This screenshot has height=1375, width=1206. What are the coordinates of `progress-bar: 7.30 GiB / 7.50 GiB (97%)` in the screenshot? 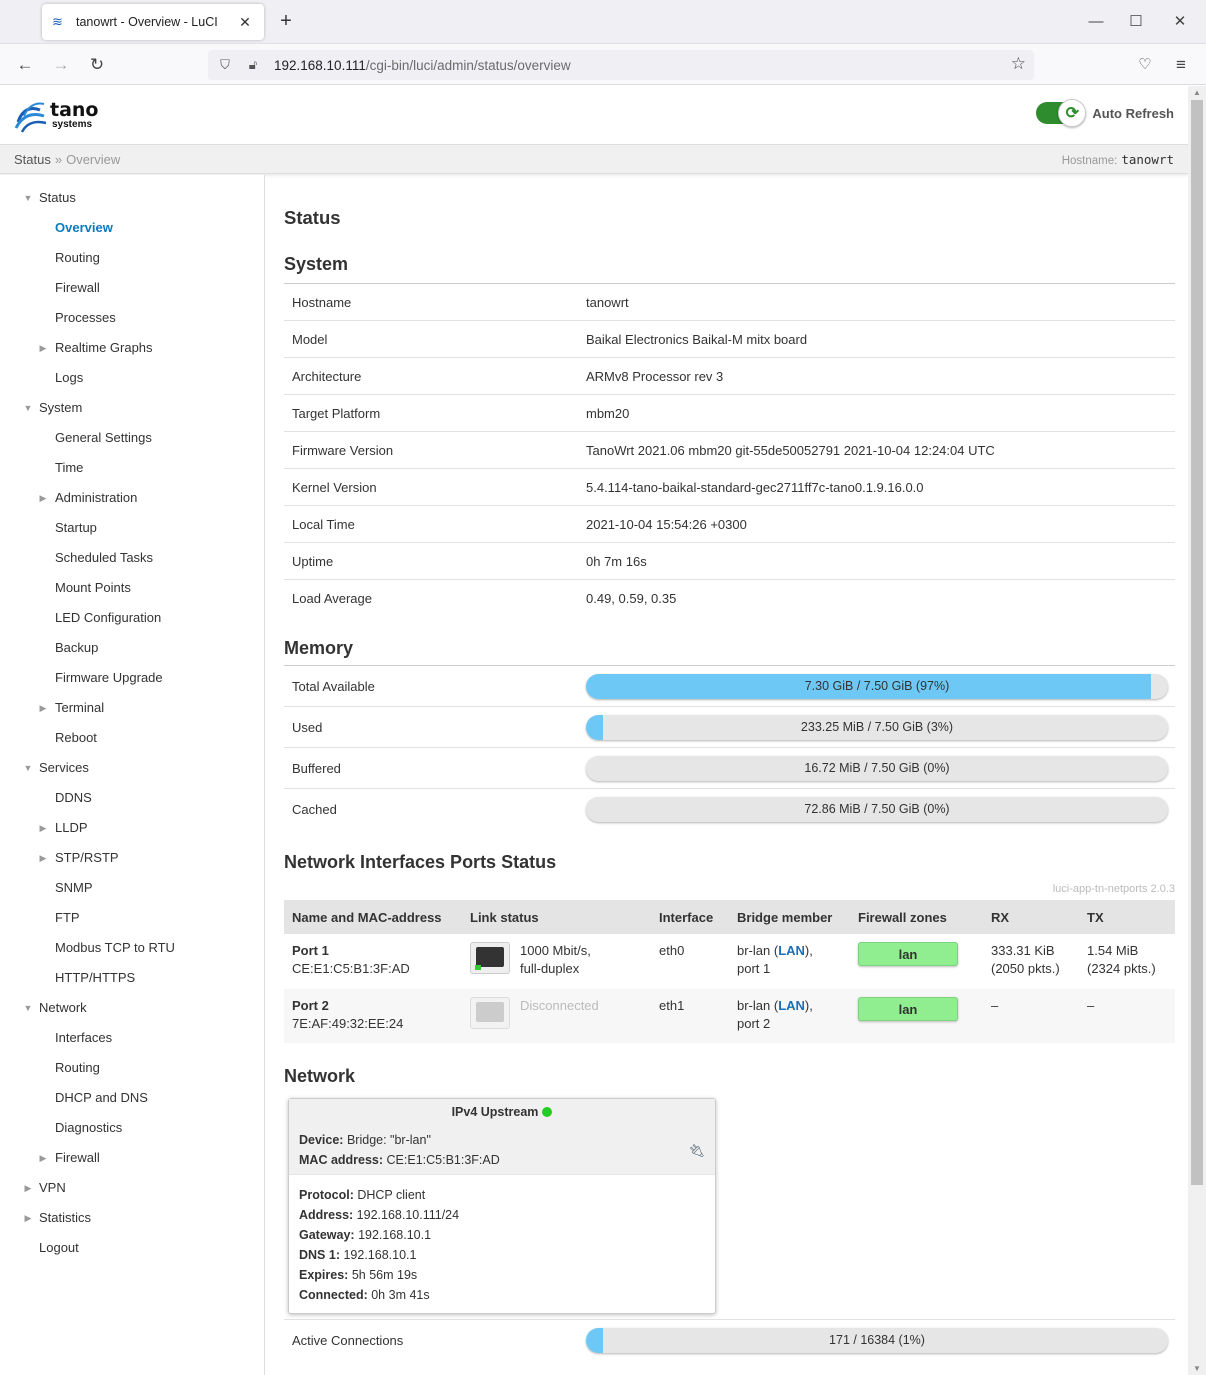 It's located at (877, 686).